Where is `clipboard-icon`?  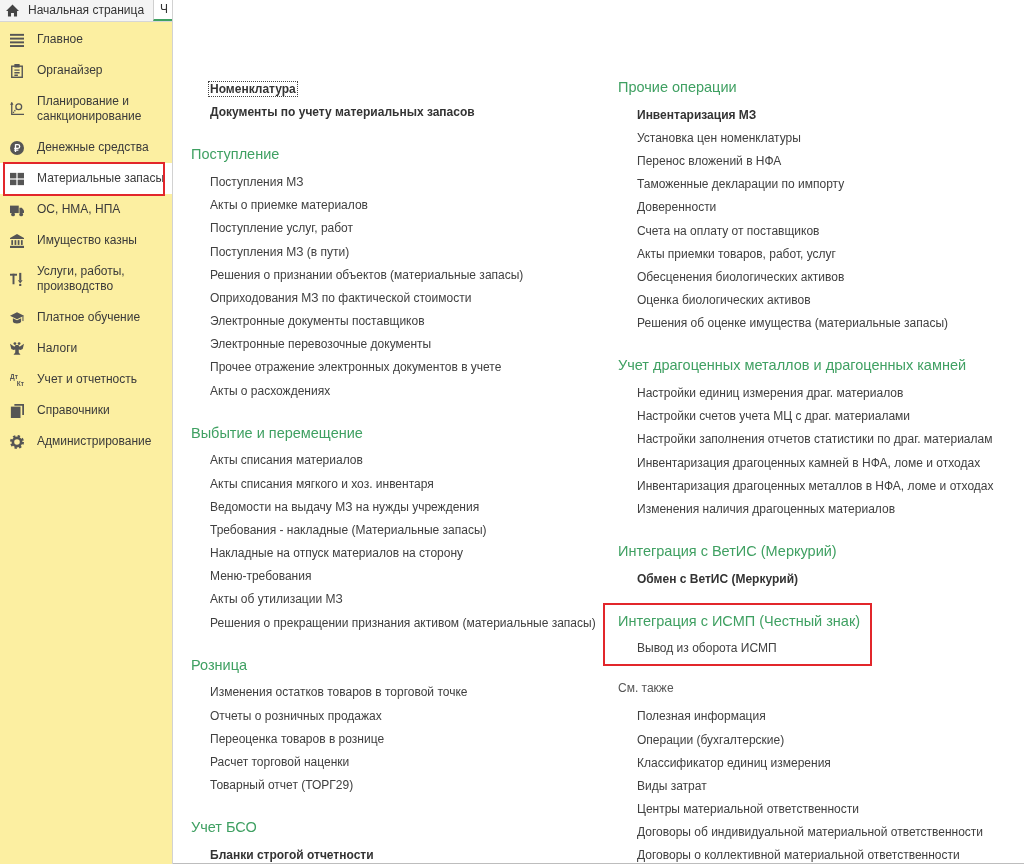 clipboard-icon is located at coordinates (17, 70).